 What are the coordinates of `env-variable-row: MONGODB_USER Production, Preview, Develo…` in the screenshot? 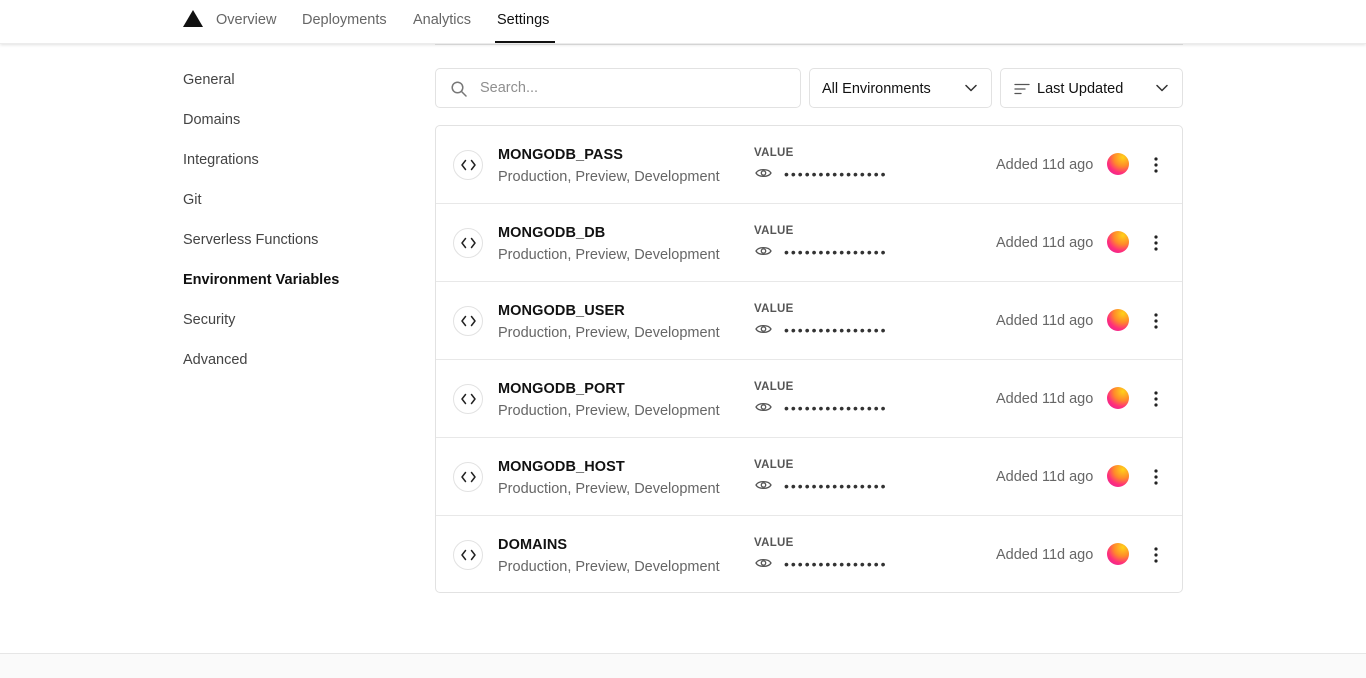 It's located at (809, 321).